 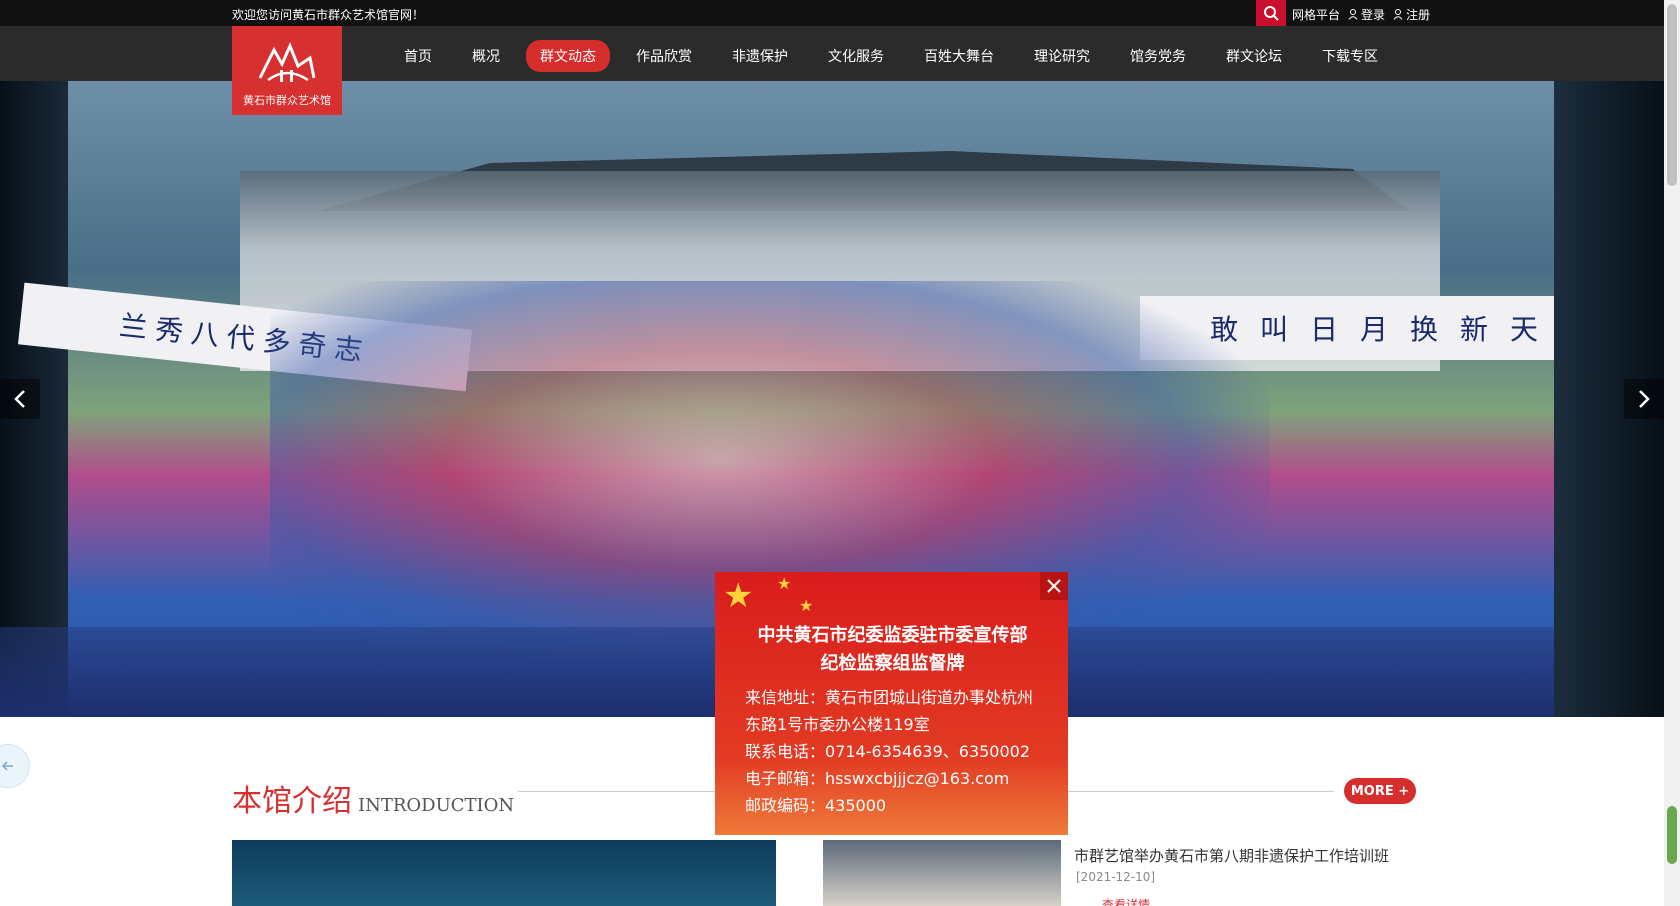 What do you see at coordinates (892, 663) in the screenshot?
I see `popup-title-line2: 纪检监察组监督牌` at bounding box center [892, 663].